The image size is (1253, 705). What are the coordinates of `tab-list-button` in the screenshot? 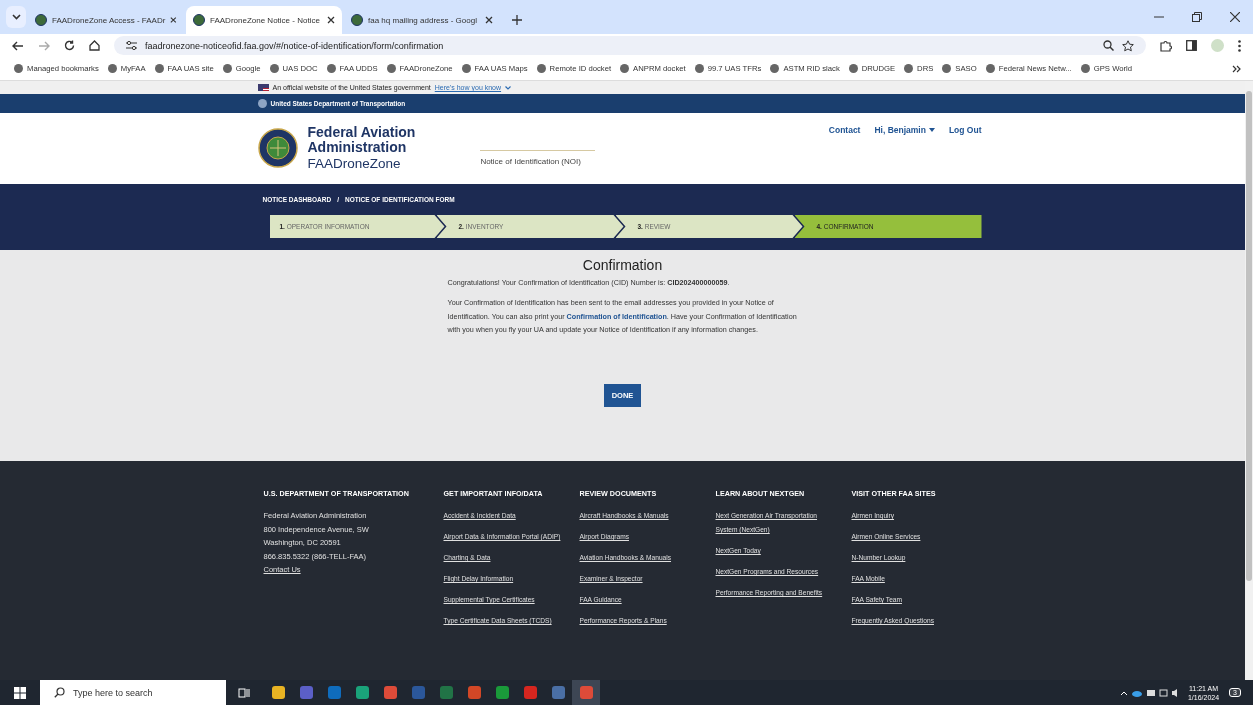 It's located at (16, 17).